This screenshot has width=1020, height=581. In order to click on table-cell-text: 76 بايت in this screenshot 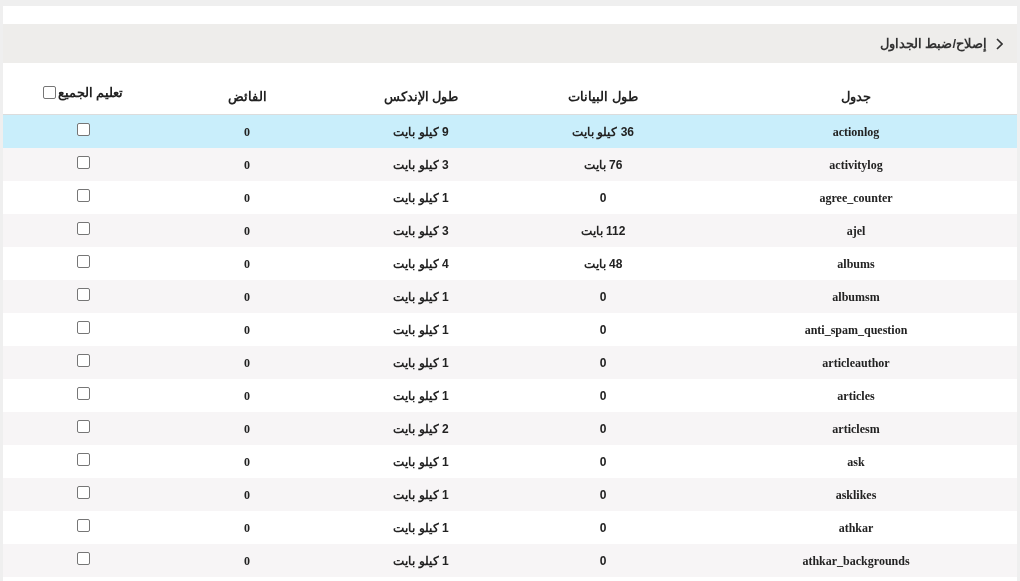, I will do `click(603, 165)`.